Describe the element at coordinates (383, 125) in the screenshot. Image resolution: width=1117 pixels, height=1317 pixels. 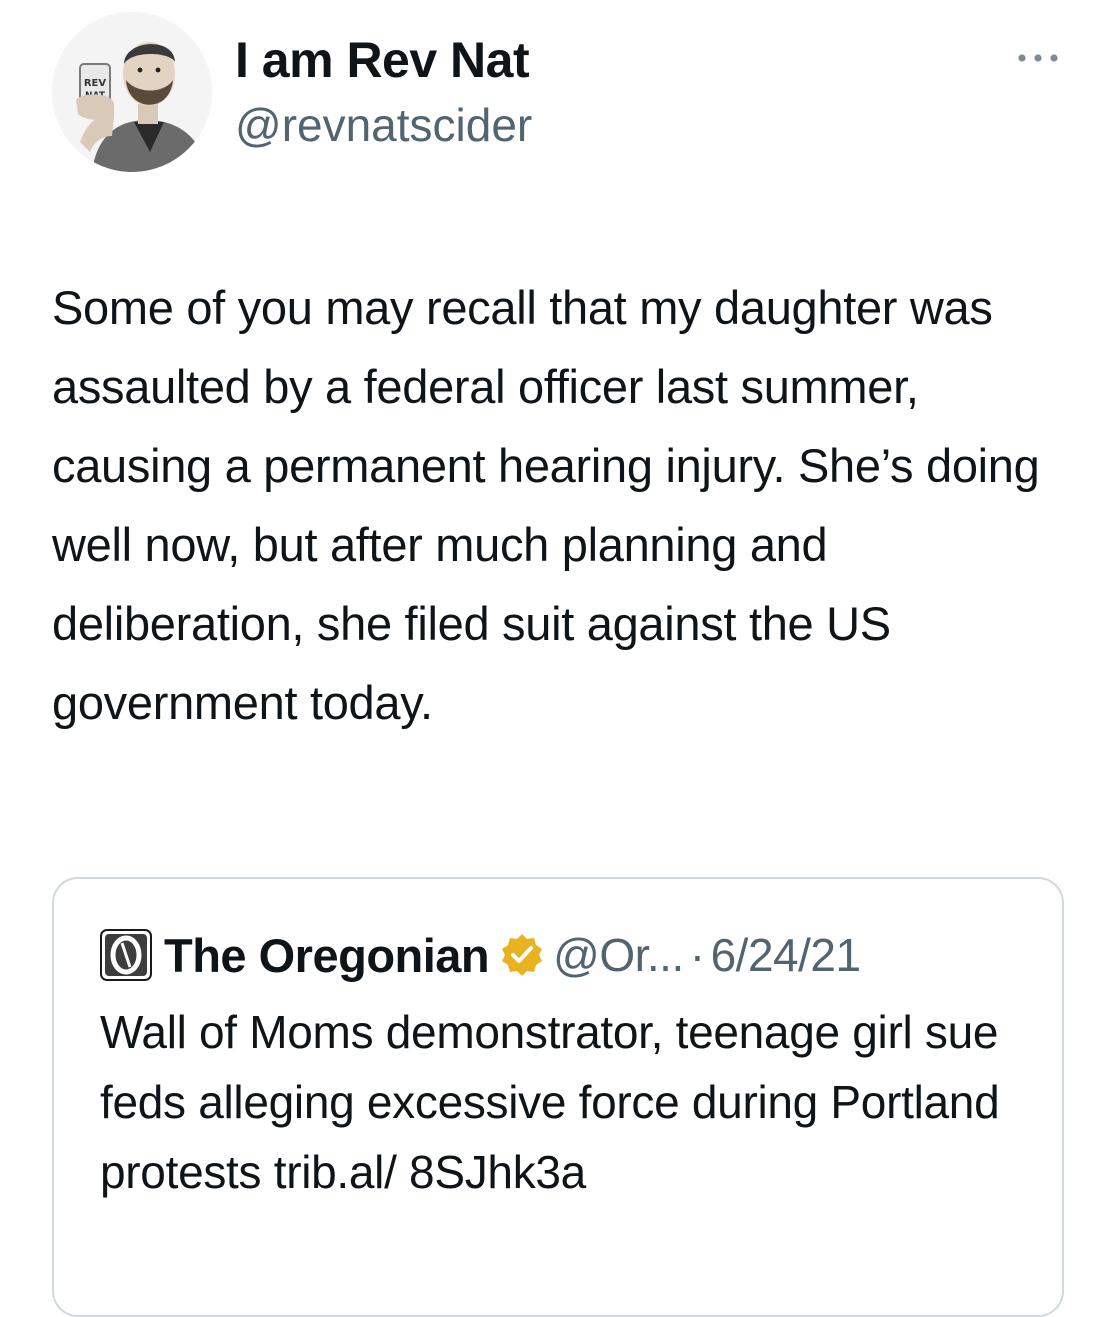
I see `author-handle: @revnatscider` at that location.